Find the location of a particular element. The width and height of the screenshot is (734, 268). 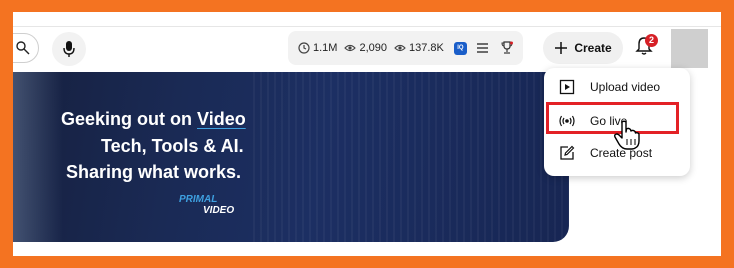

stat-views-2: 137.8K is located at coordinates (419, 48).